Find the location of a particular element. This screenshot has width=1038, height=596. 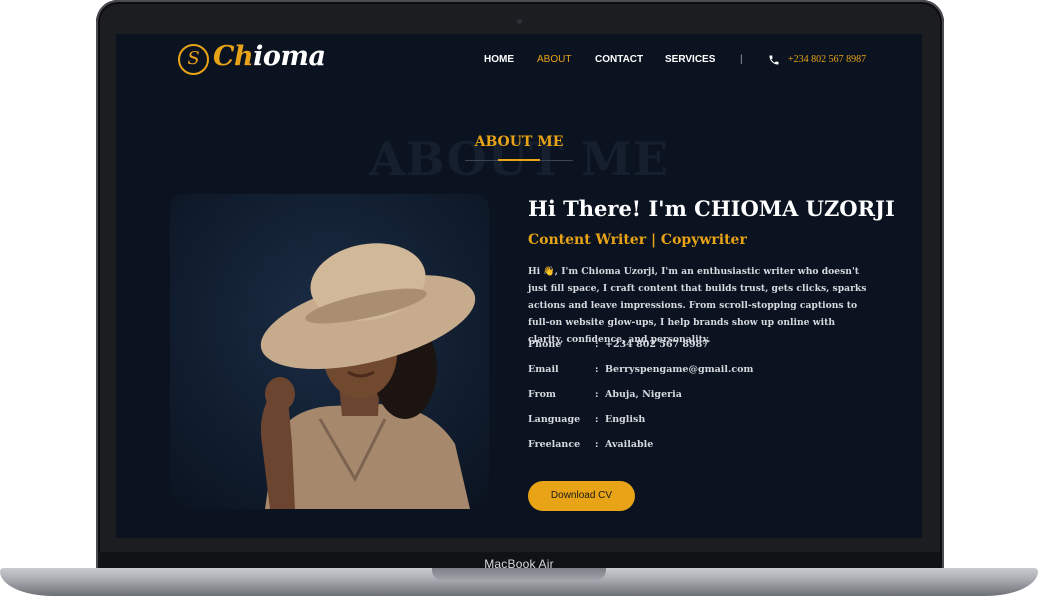

info-value: +234 802 567 8987 is located at coordinates (657, 344).